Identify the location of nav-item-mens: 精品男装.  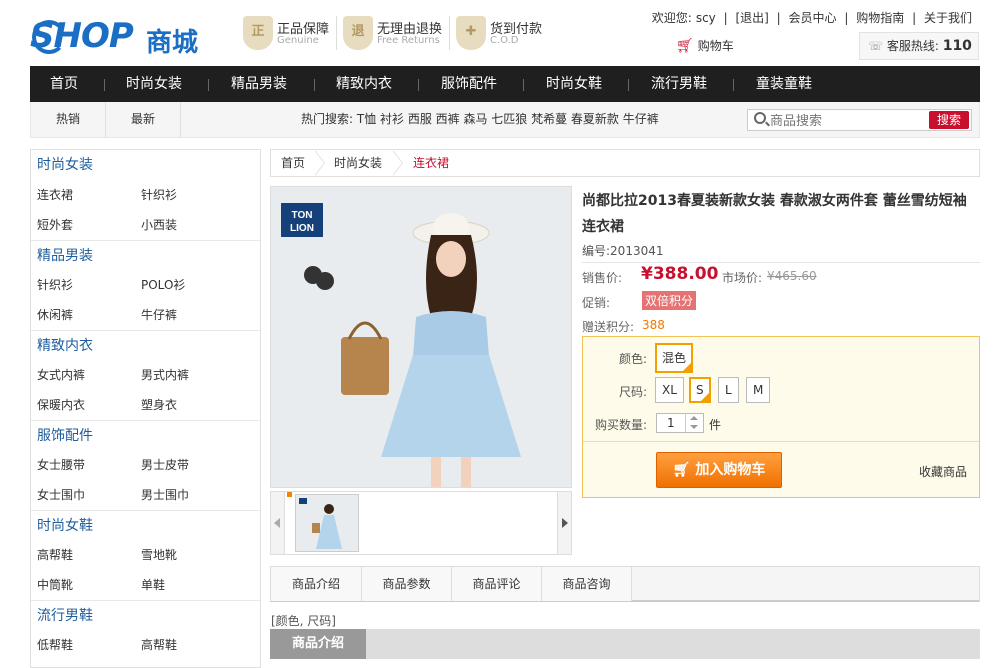
(259, 84).